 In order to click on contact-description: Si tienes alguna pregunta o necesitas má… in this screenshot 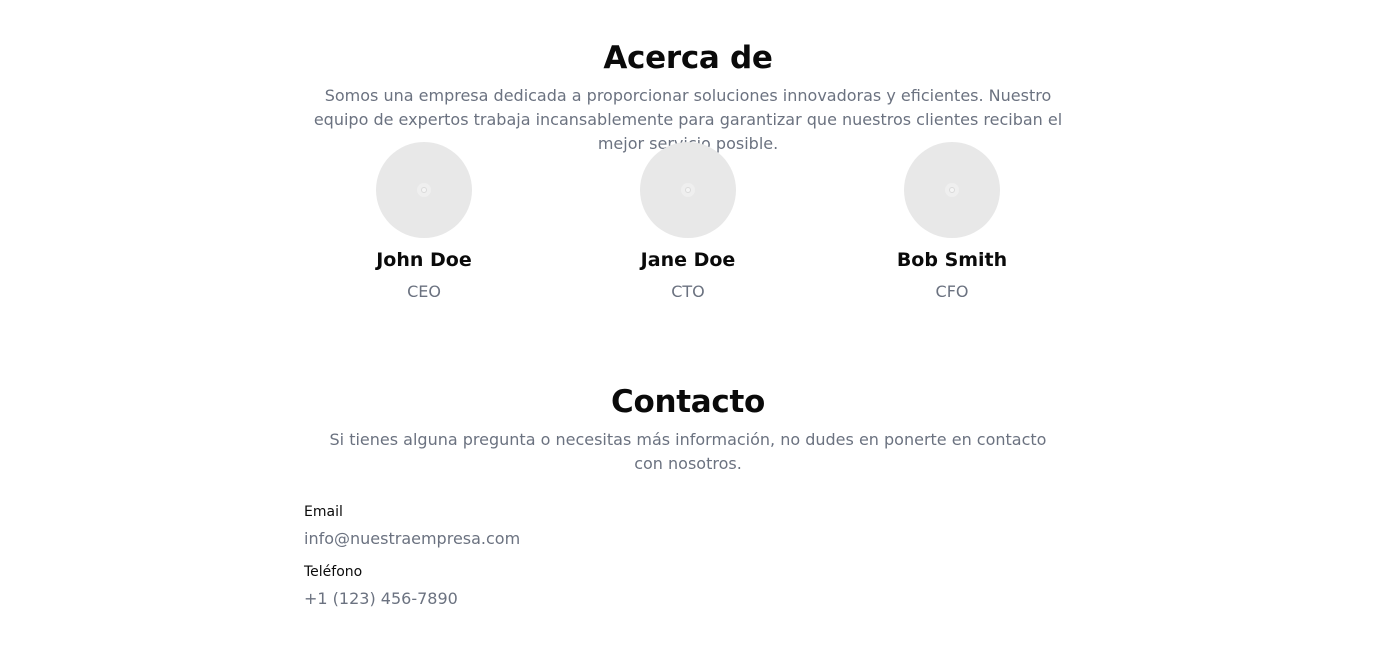, I will do `click(688, 451)`.